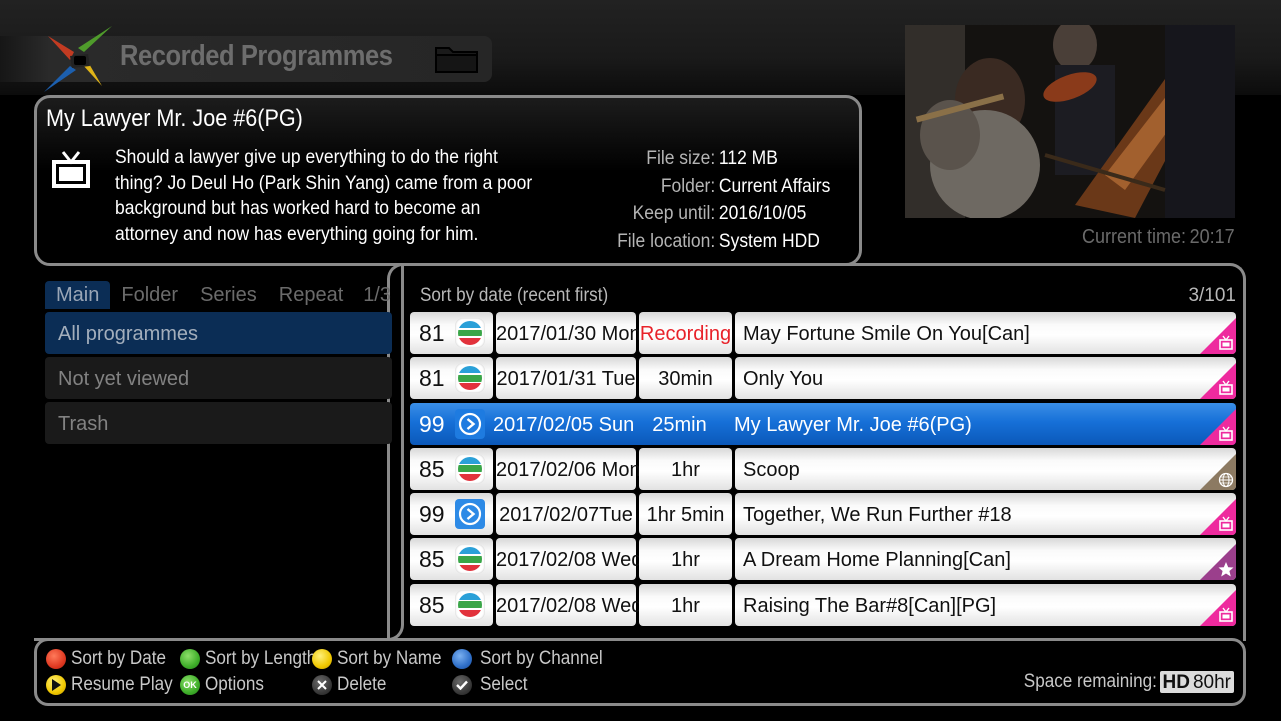 The height and width of the screenshot is (721, 1281). What do you see at coordinates (685, 514) in the screenshot?
I see `length-cell: 1hr 5min` at bounding box center [685, 514].